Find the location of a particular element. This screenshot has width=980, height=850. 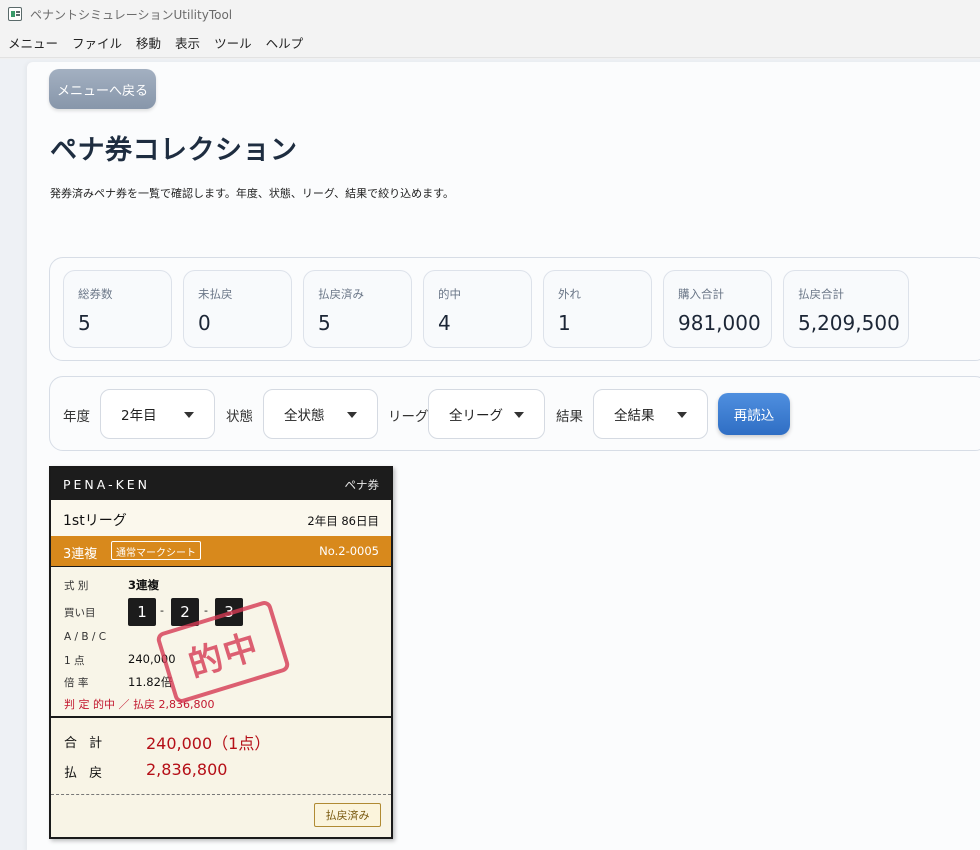

menu-item-tools: ツール is located at coordinates (233, 42).